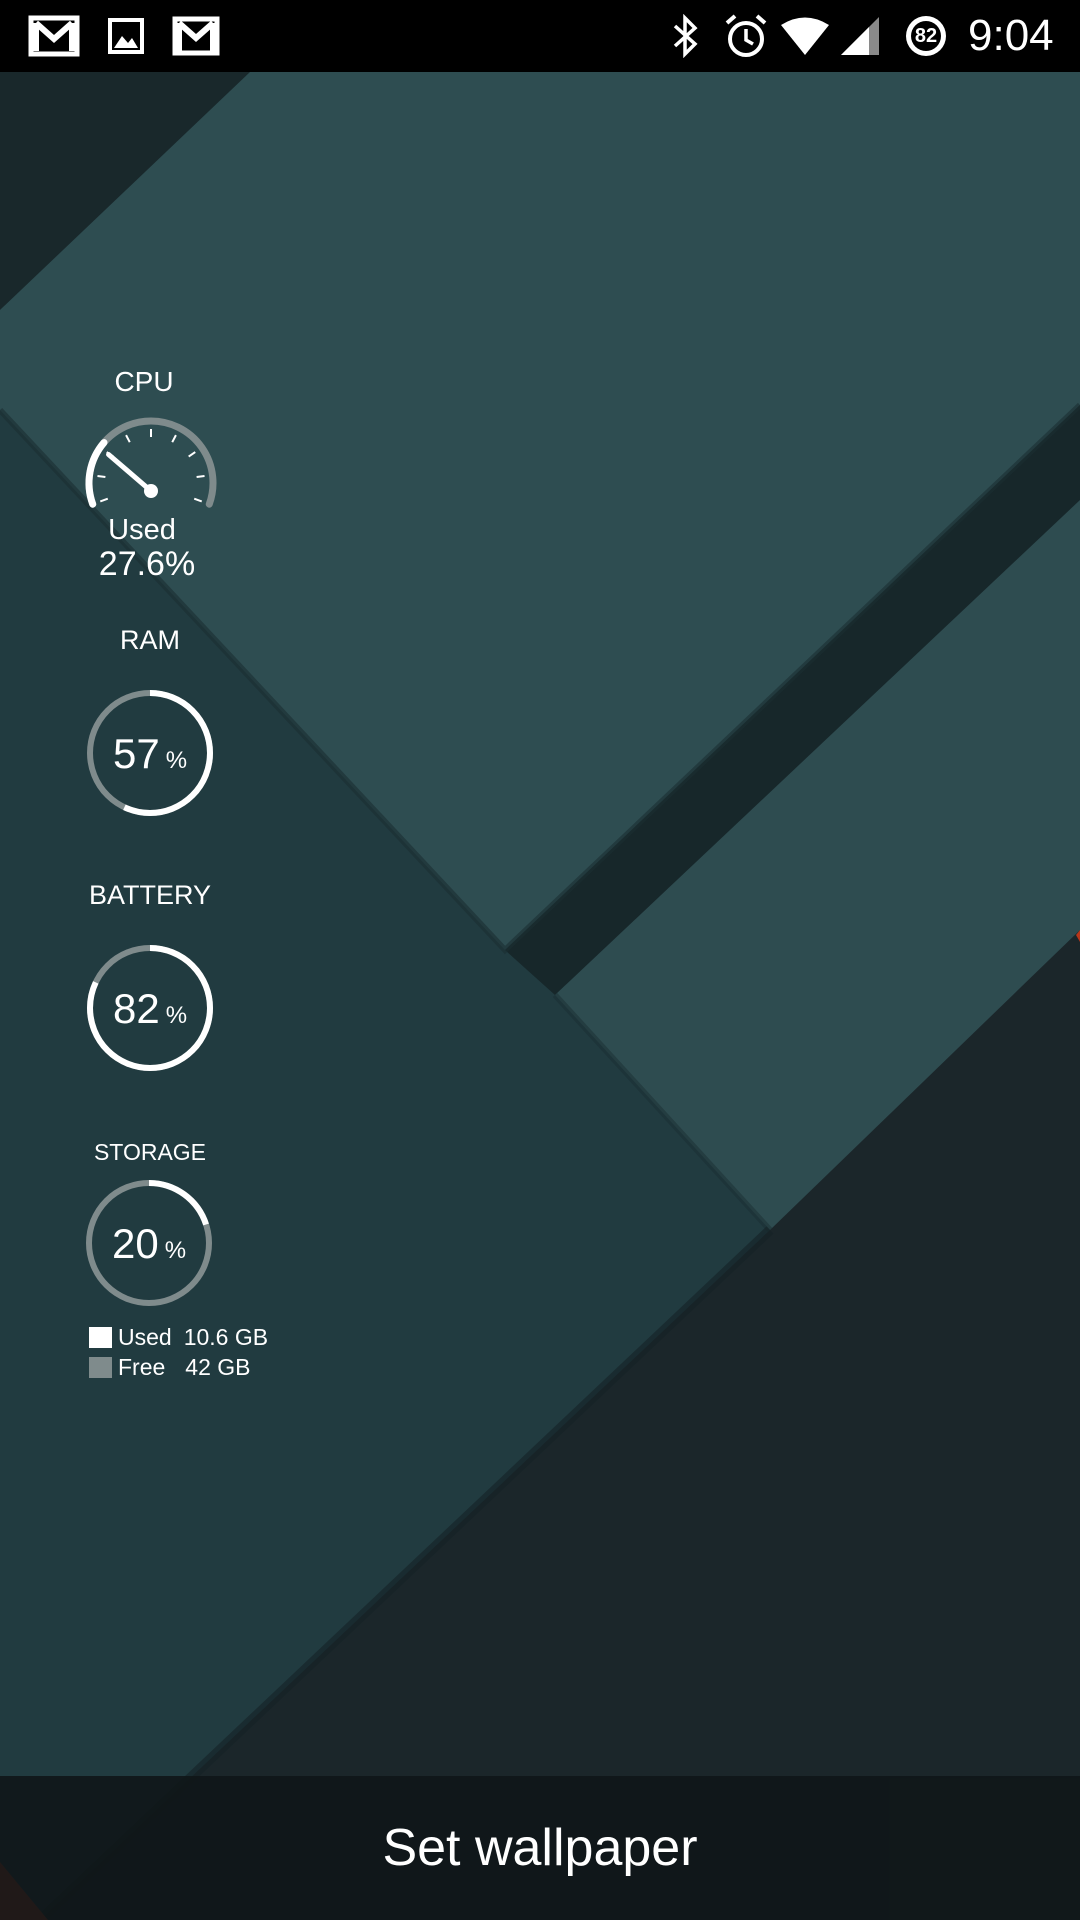  I want to click on set-wallpaper-button: Set wallpaper, so click(540, 1848).